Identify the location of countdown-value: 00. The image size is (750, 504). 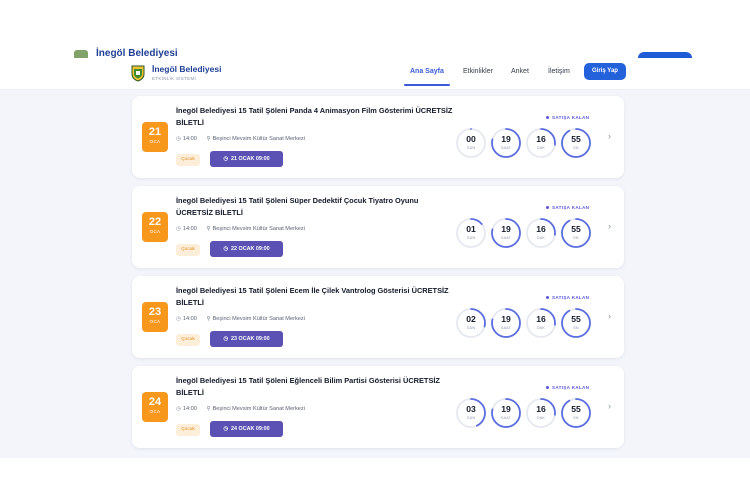
(471, 139).